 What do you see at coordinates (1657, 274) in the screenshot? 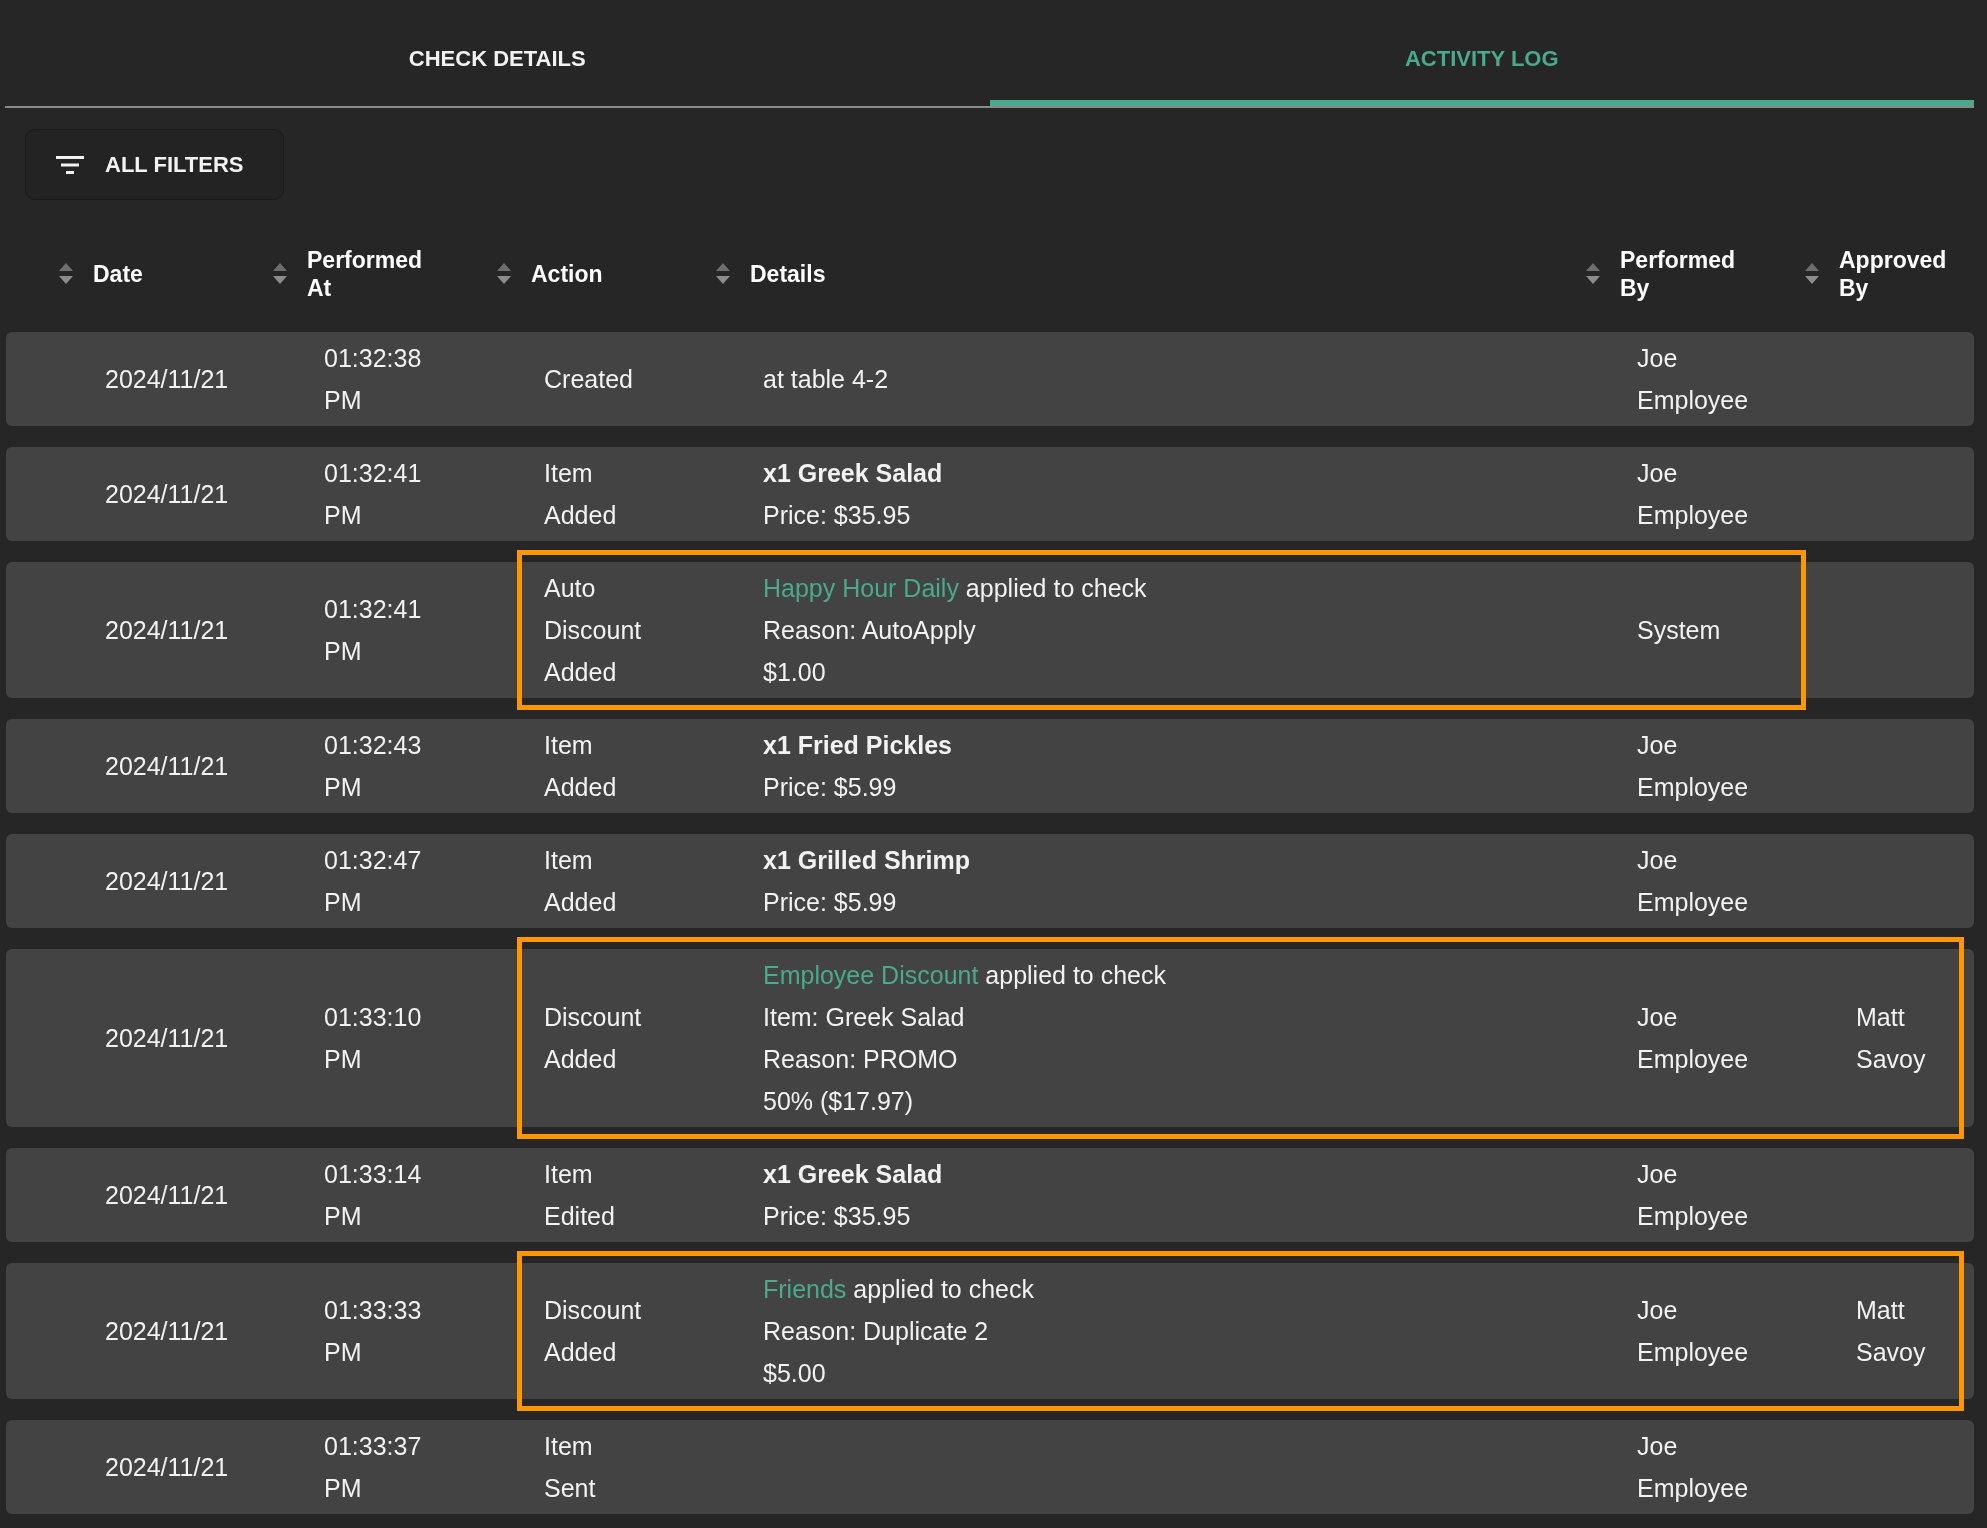
I see `column-header: Performed By` at bounding box center [1657, 274].